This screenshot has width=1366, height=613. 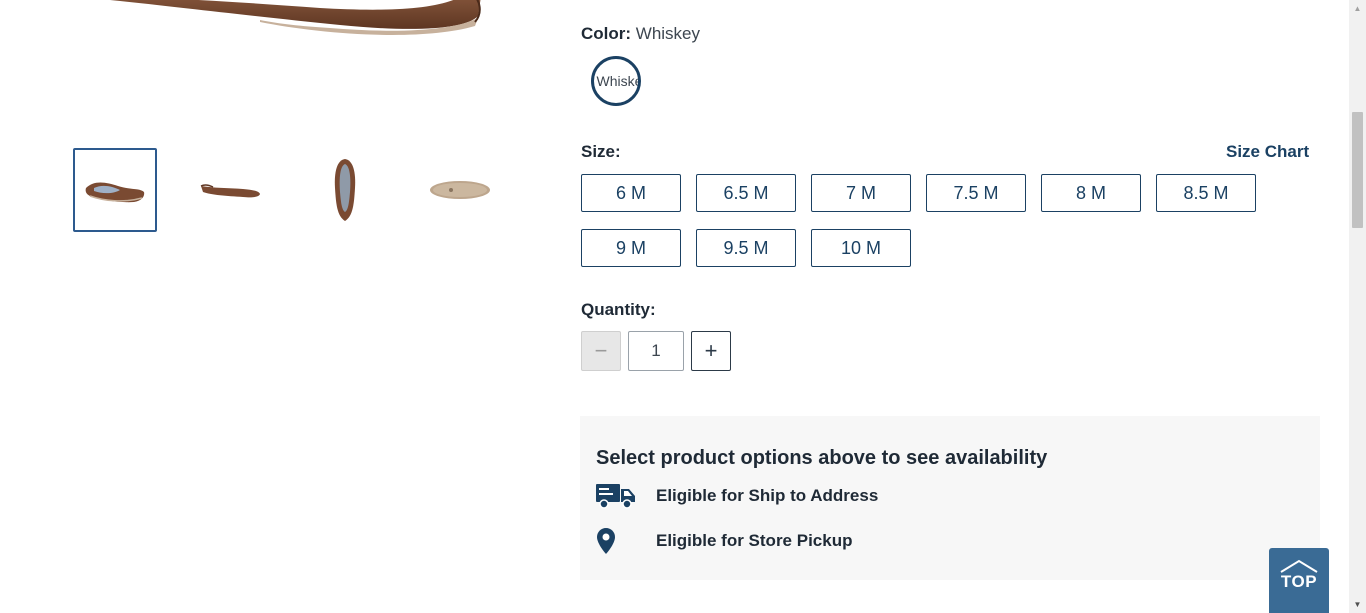 What do you see at coordinates (1357, 604) in the screenshot?
I see `scroll-down-arrow-icon: ▼` at bounding box center [1357, 604].